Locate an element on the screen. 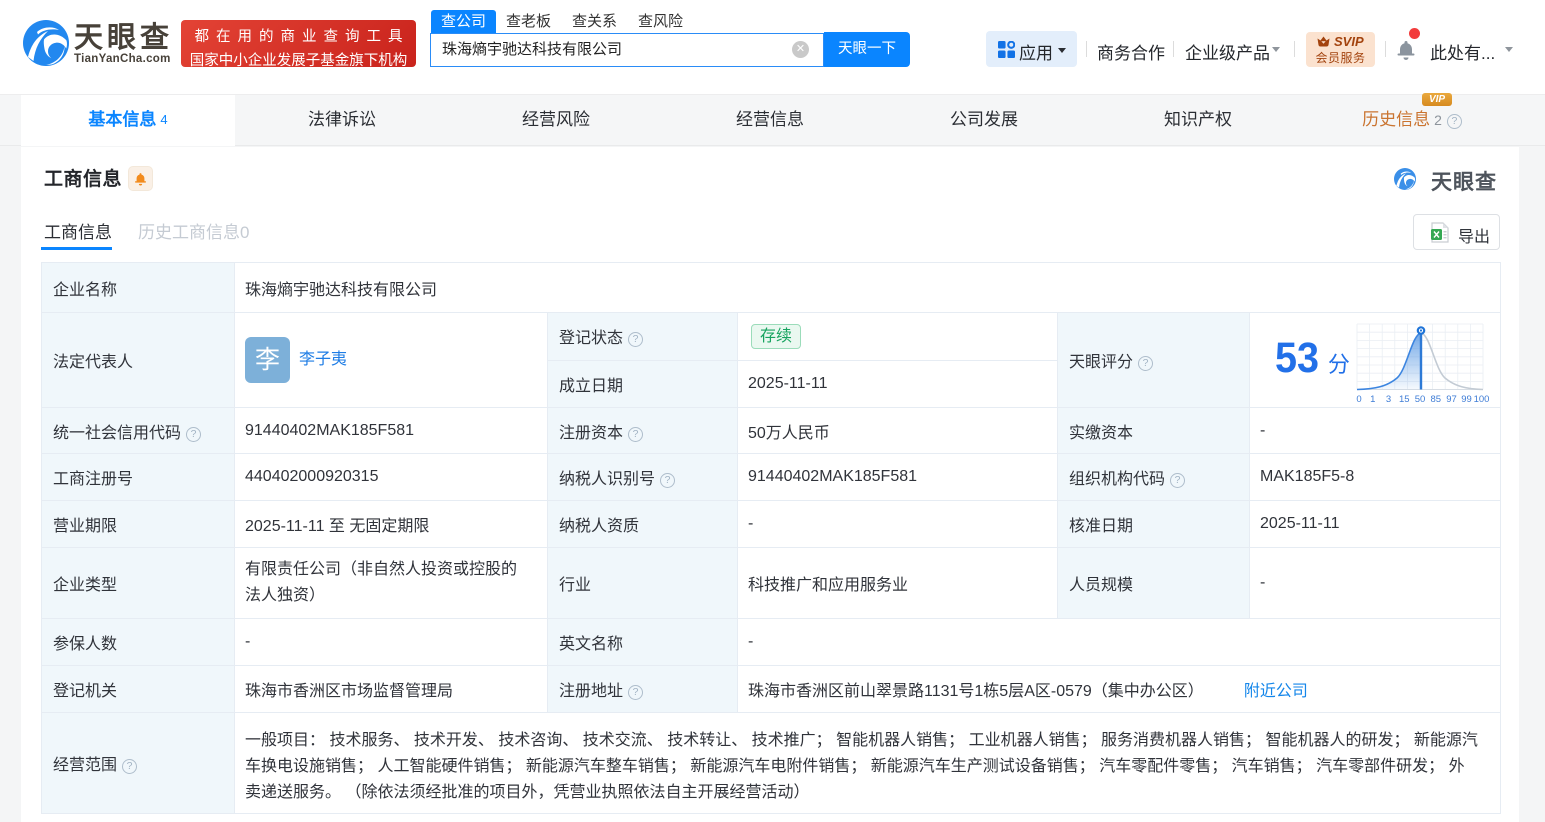  svg-text: 50 is located at coordinates (1420, 399).